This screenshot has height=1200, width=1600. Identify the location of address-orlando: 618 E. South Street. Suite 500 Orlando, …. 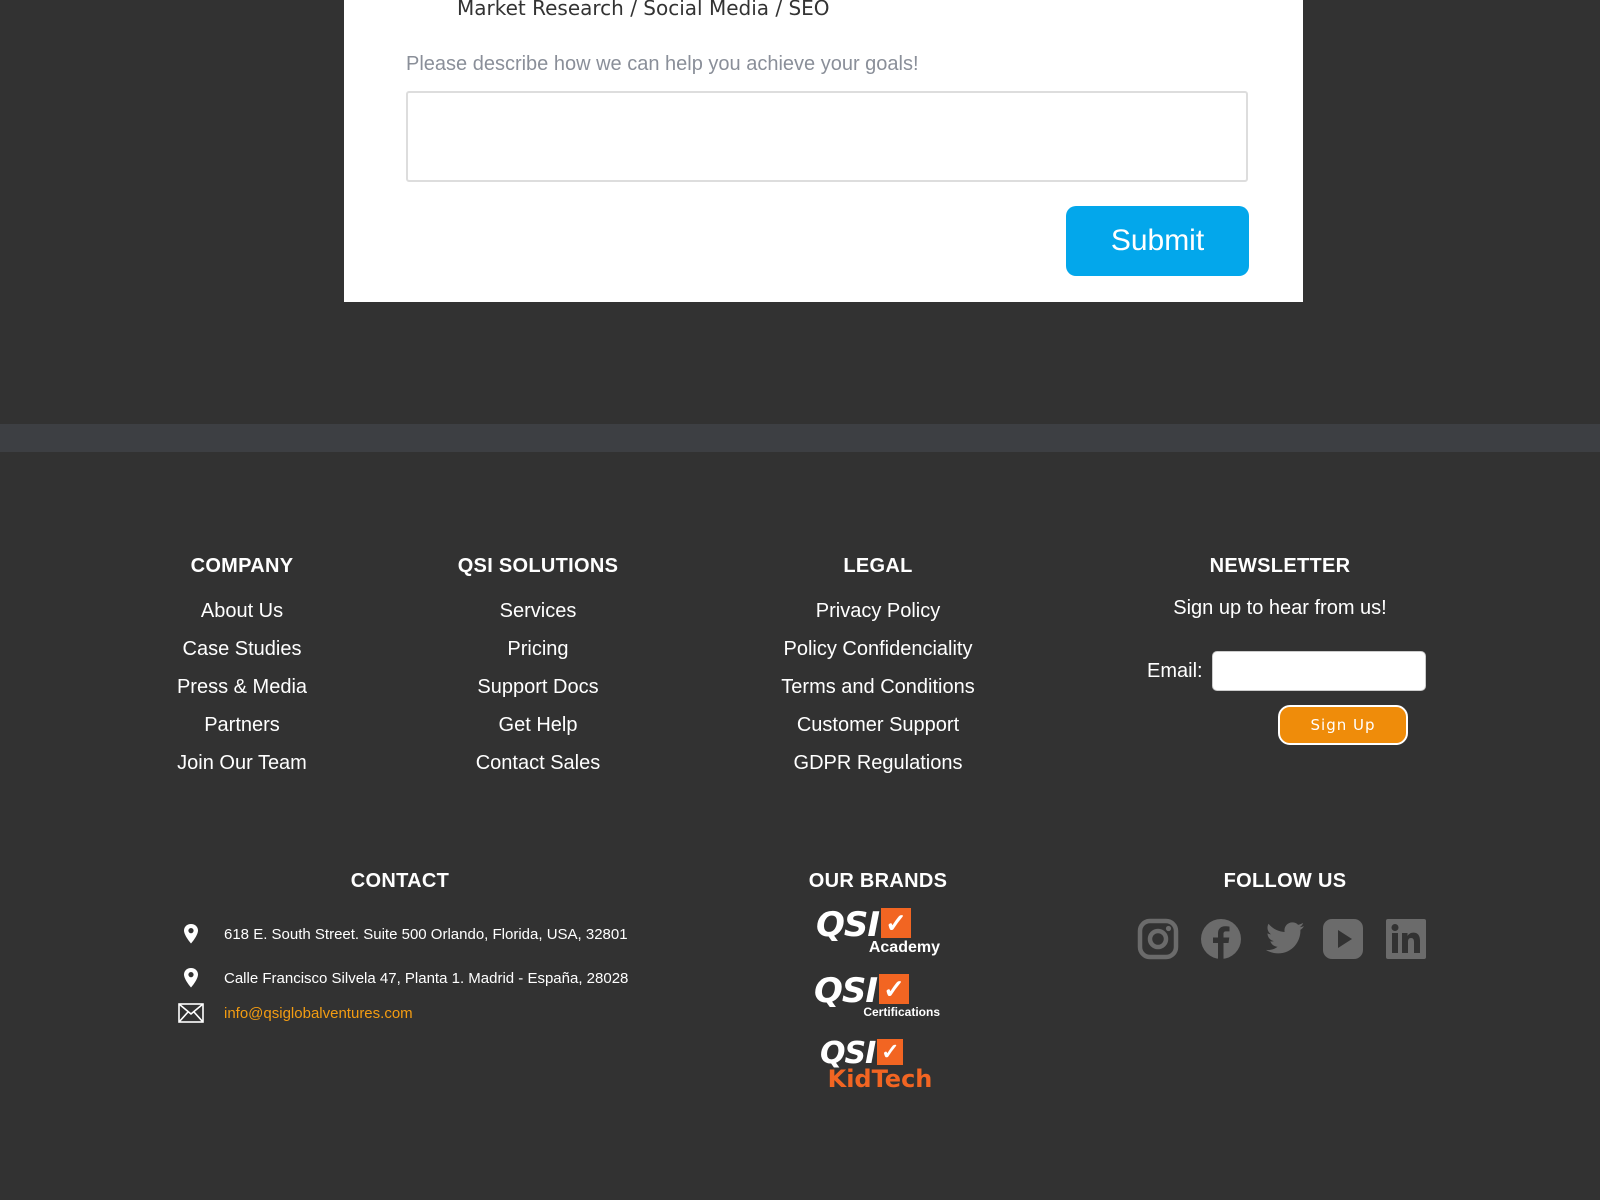
(426, 934).